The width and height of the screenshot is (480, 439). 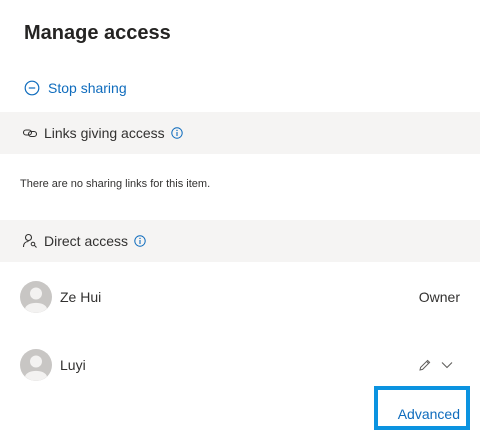 I want to click on person-role: Owner, so click(x=439, y=297).